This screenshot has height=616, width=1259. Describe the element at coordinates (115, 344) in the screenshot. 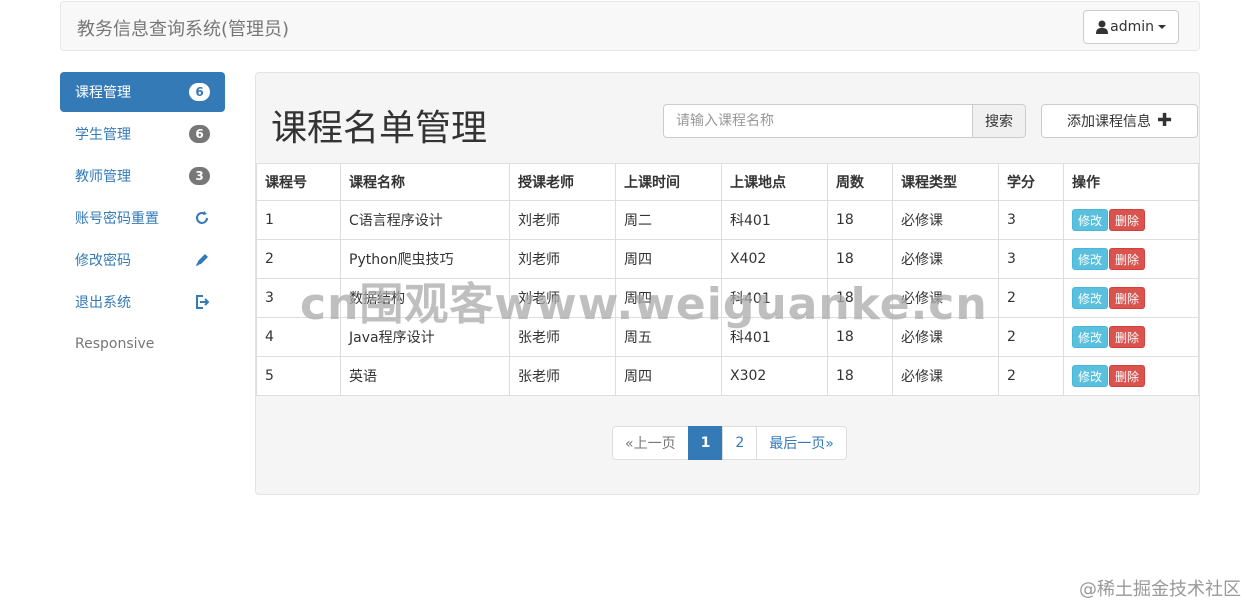

I see `sidebar-item-label: Responsive` at that location.